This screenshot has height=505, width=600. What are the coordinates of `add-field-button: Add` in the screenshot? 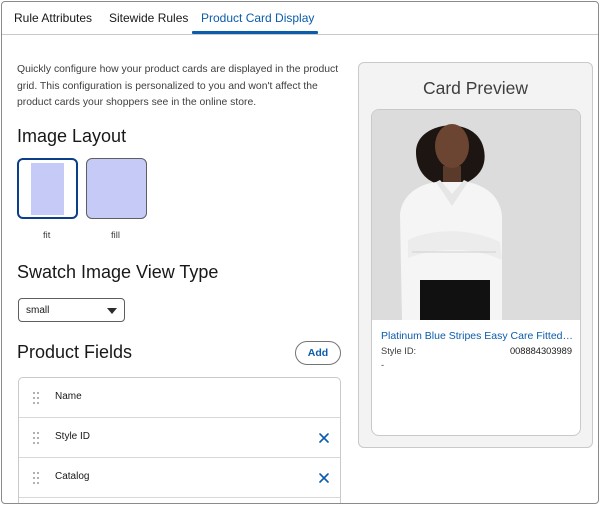 It's located at (318, 353).